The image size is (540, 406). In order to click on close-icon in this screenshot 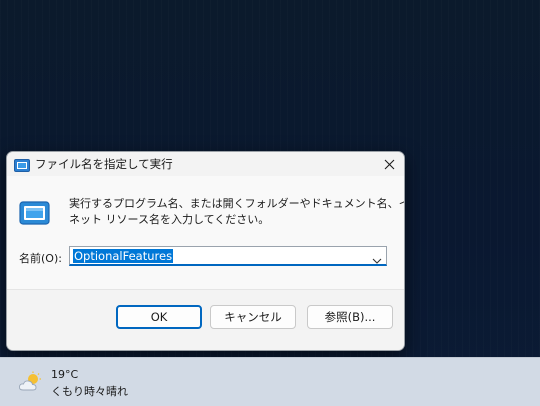, I will do `click(389, 164)`.